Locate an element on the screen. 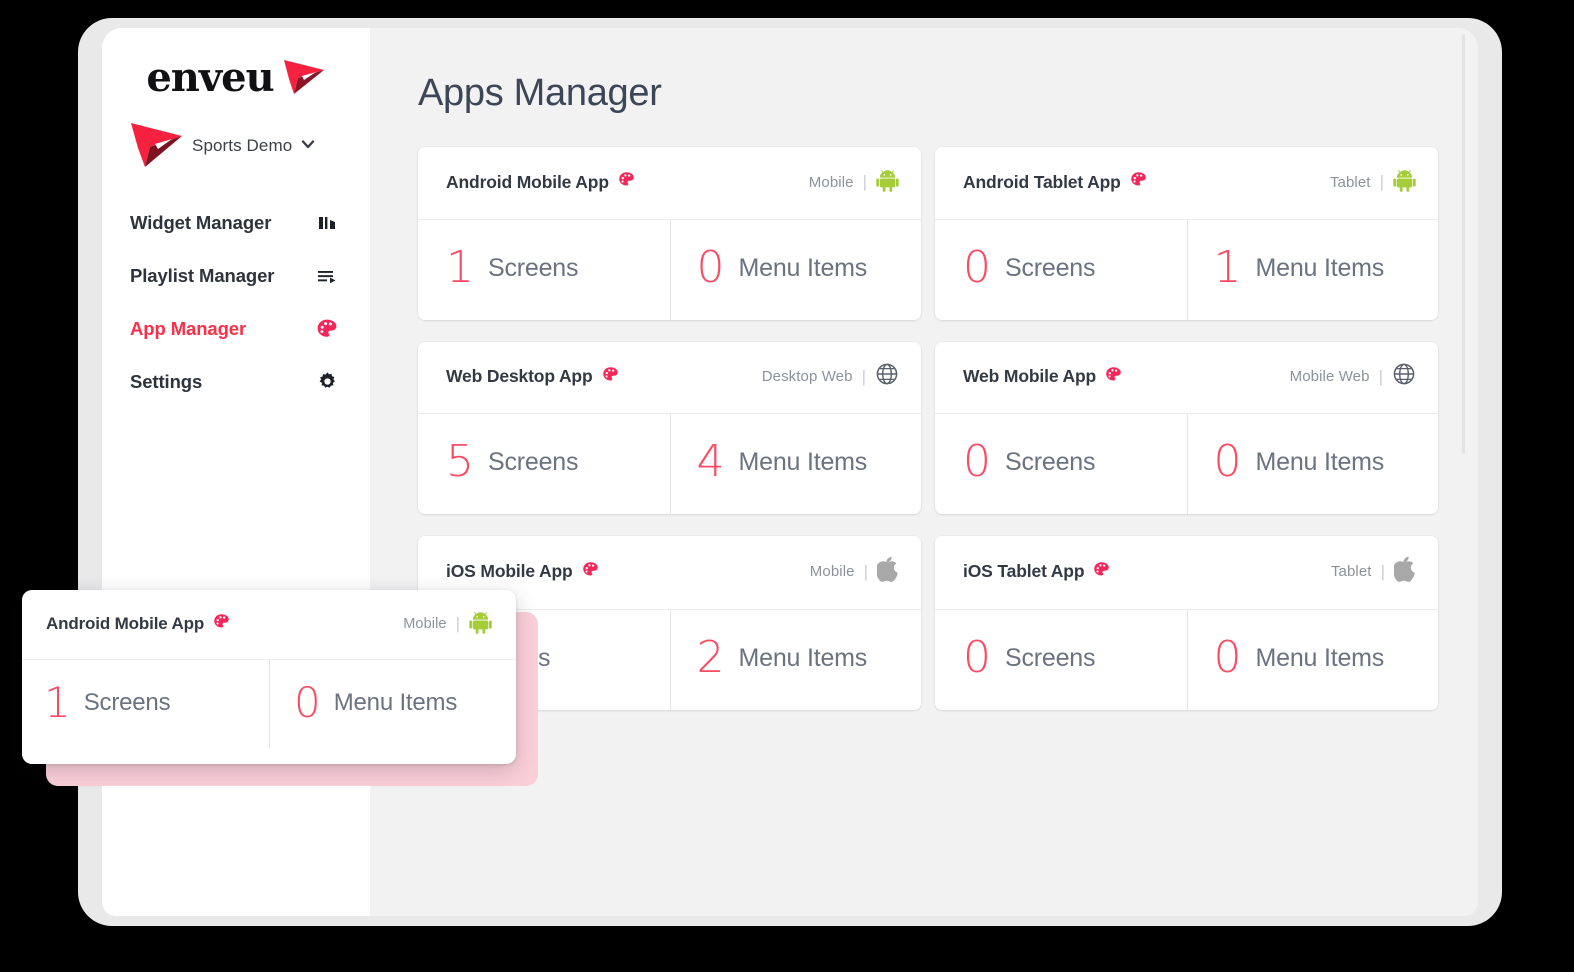  paper-plane-icon is located at coordinates (304, 78).